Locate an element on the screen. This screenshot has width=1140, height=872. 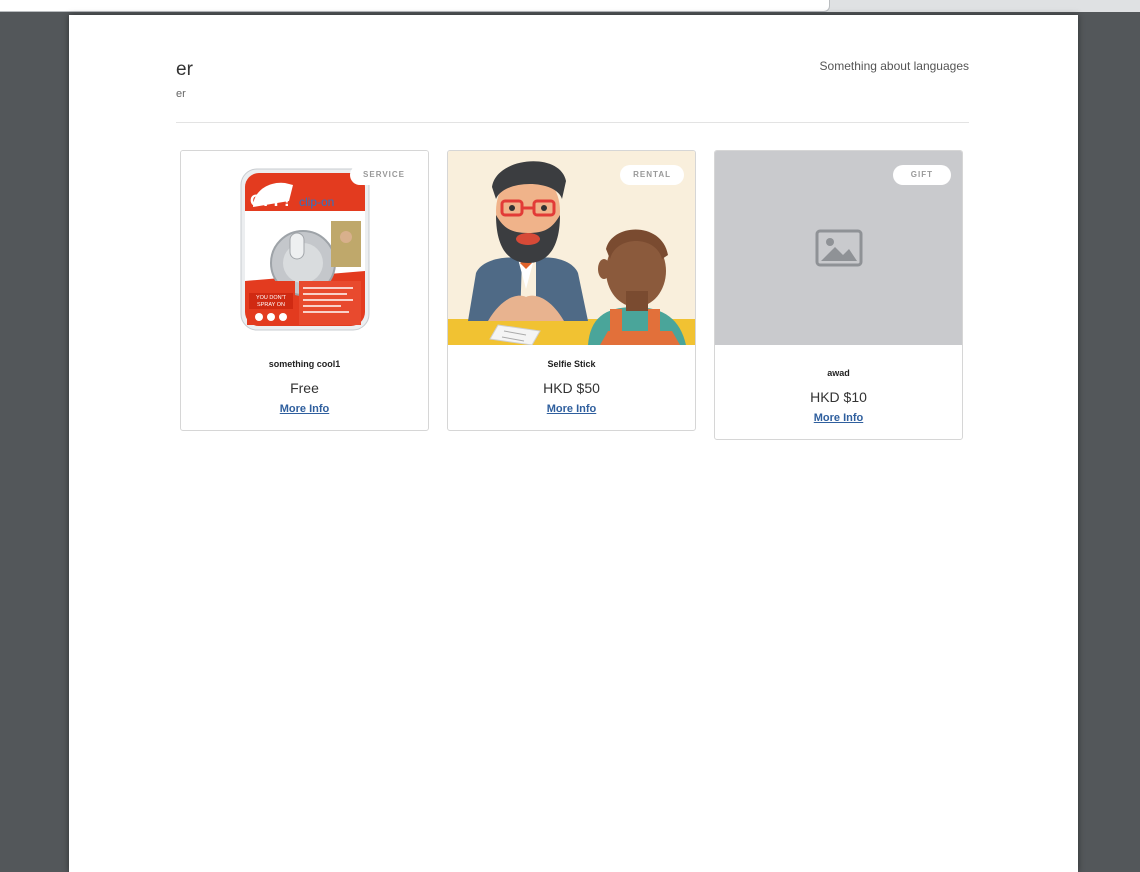
product-image: RENTAL is located at coordinates (571, 248).